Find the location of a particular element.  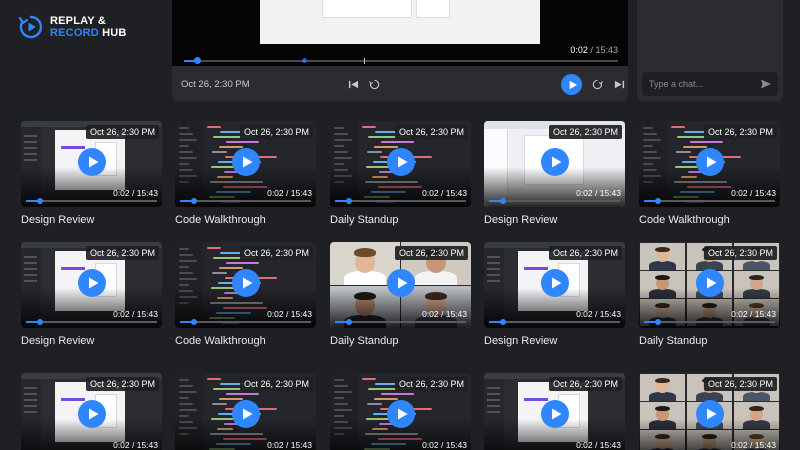

brand-name: REPLAY & RECORD HUB is located at coordinates (88, 27).